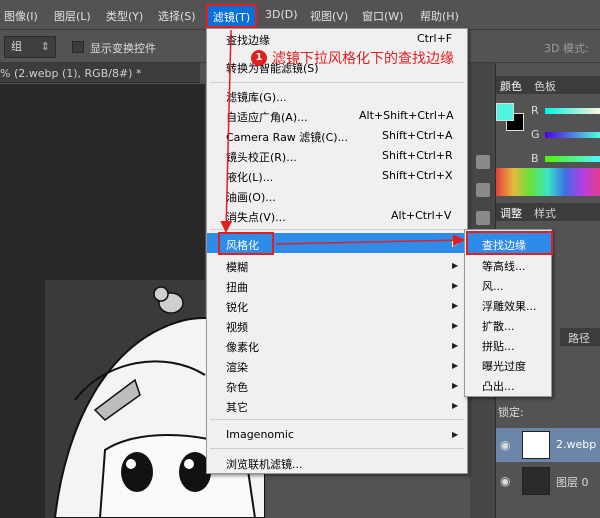  I want to click on character-icon, so click(483, 218).